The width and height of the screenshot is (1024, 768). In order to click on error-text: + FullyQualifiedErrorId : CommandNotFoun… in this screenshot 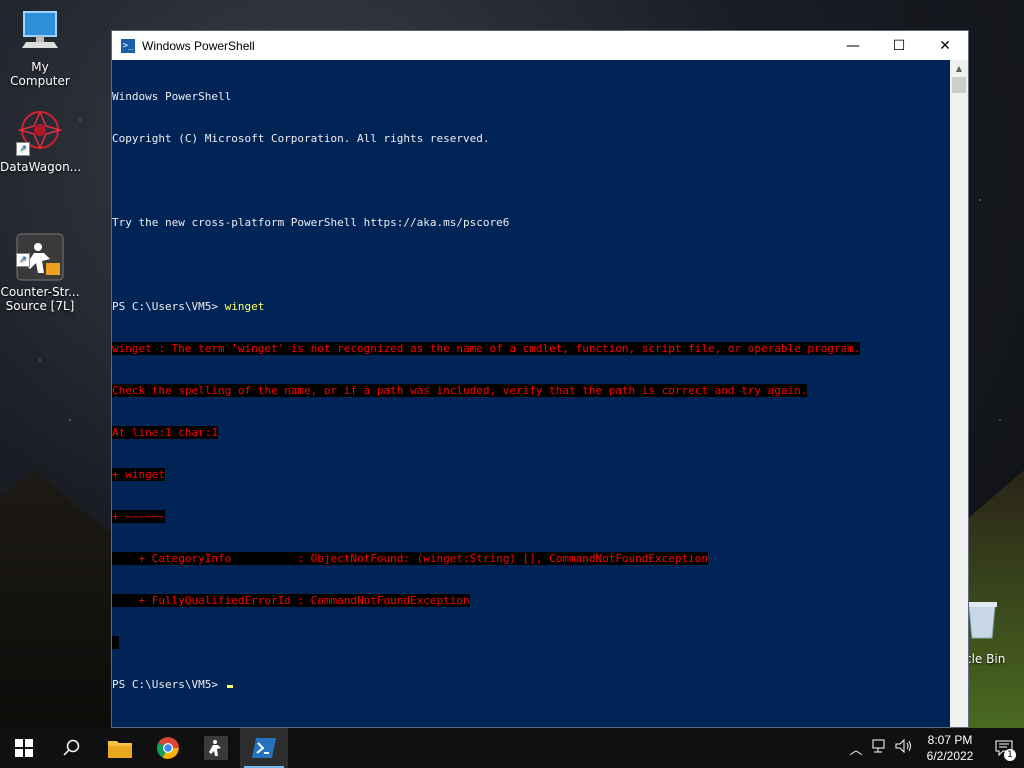, I will do `click(291, 600)`.